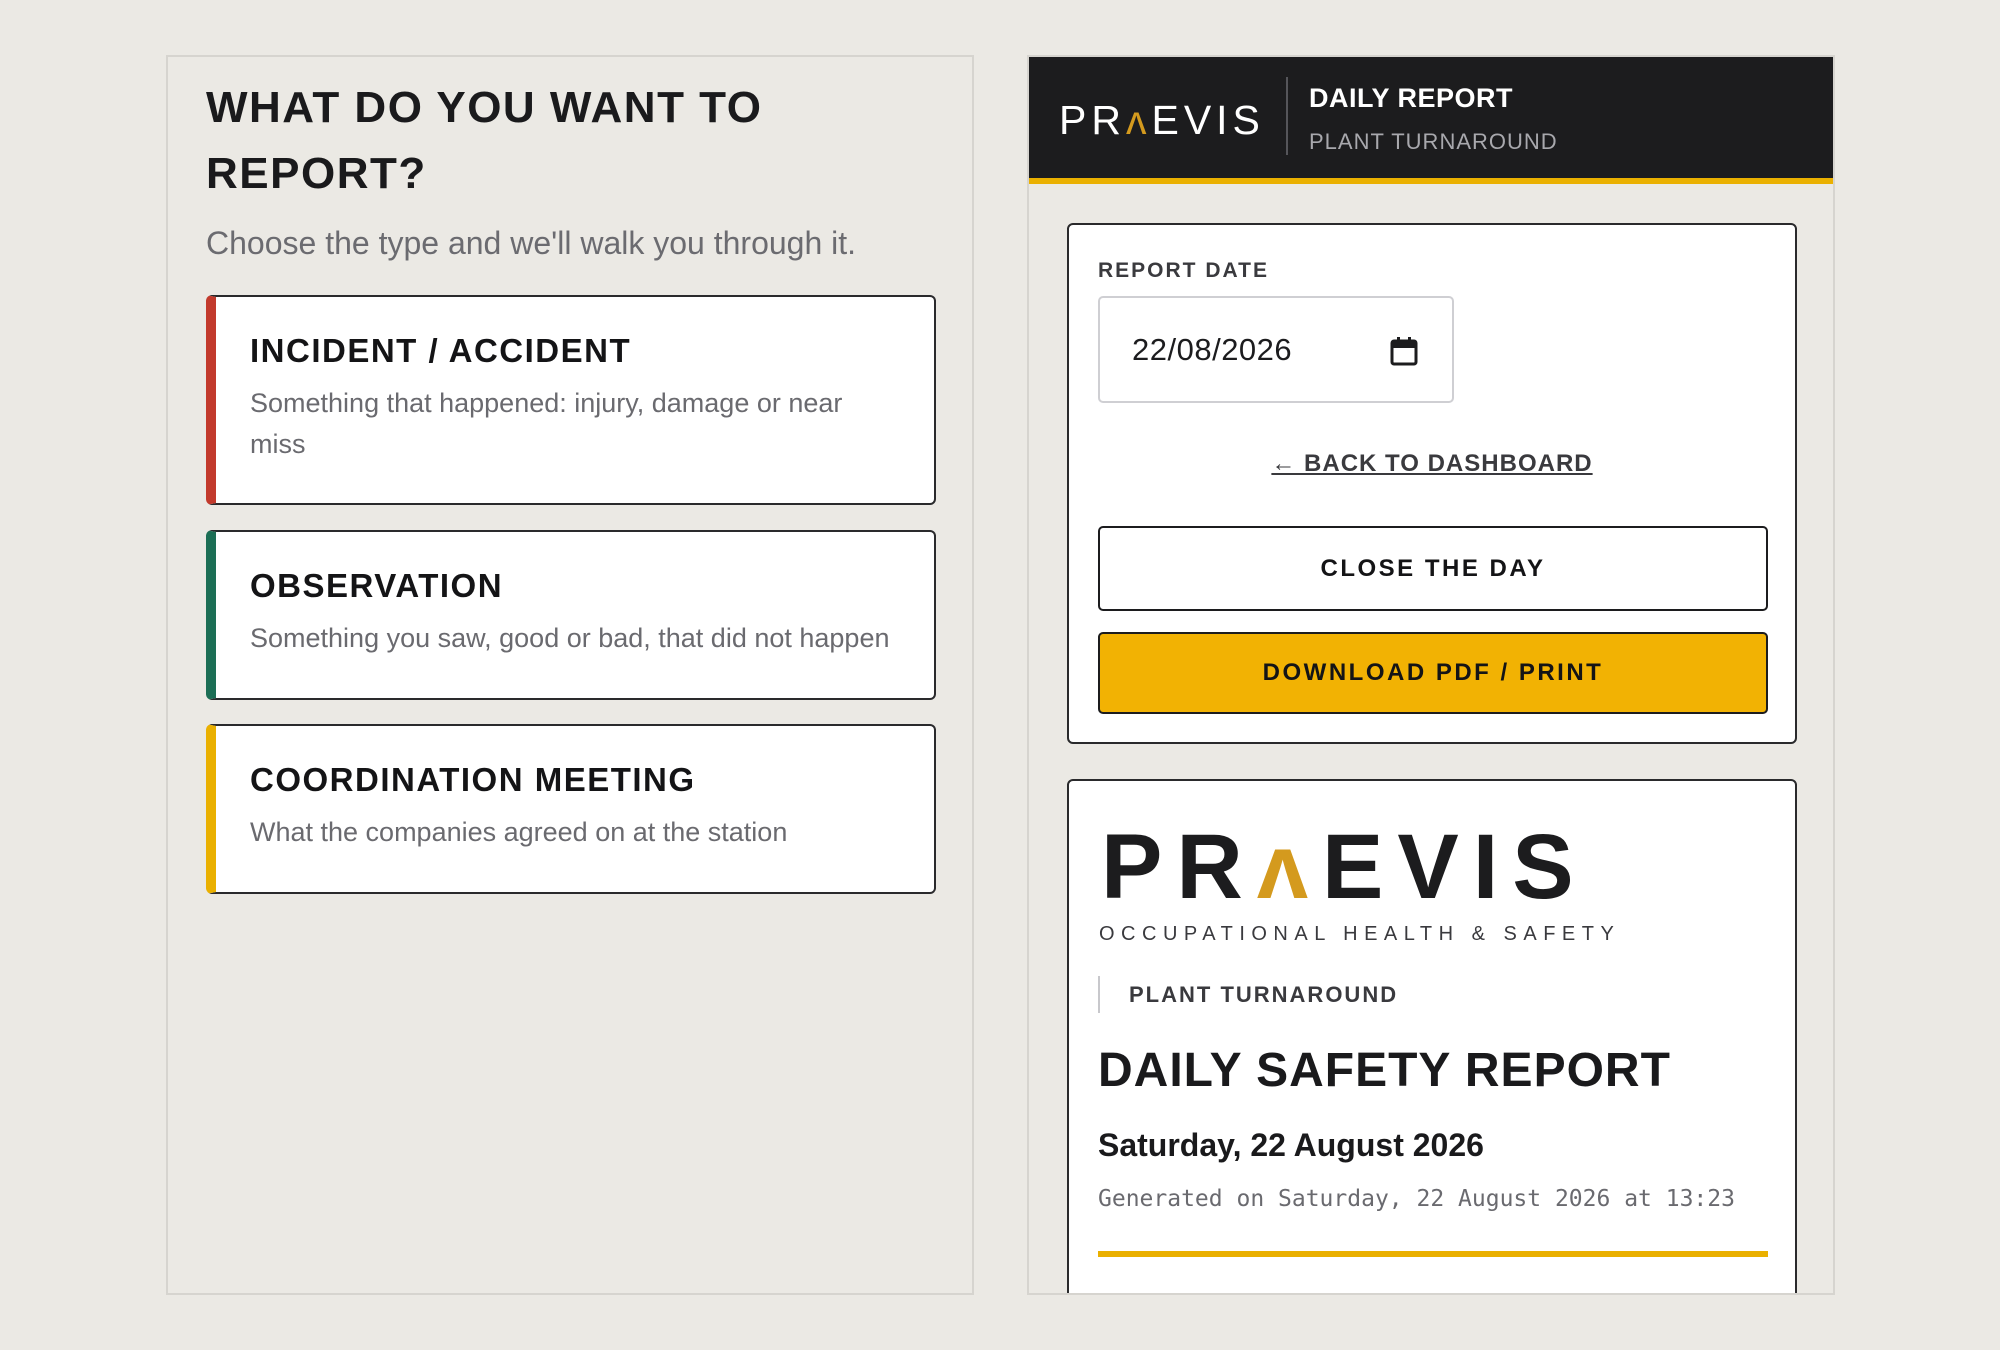 This screenshot has height=1350, width=2000. What do you see at coordinates (1431, 120) in the screenshot?
I see `app-header: PRʌEVIS DAILY REPORT PLANT TURNAROUND` at bounding box center [1431, 120].